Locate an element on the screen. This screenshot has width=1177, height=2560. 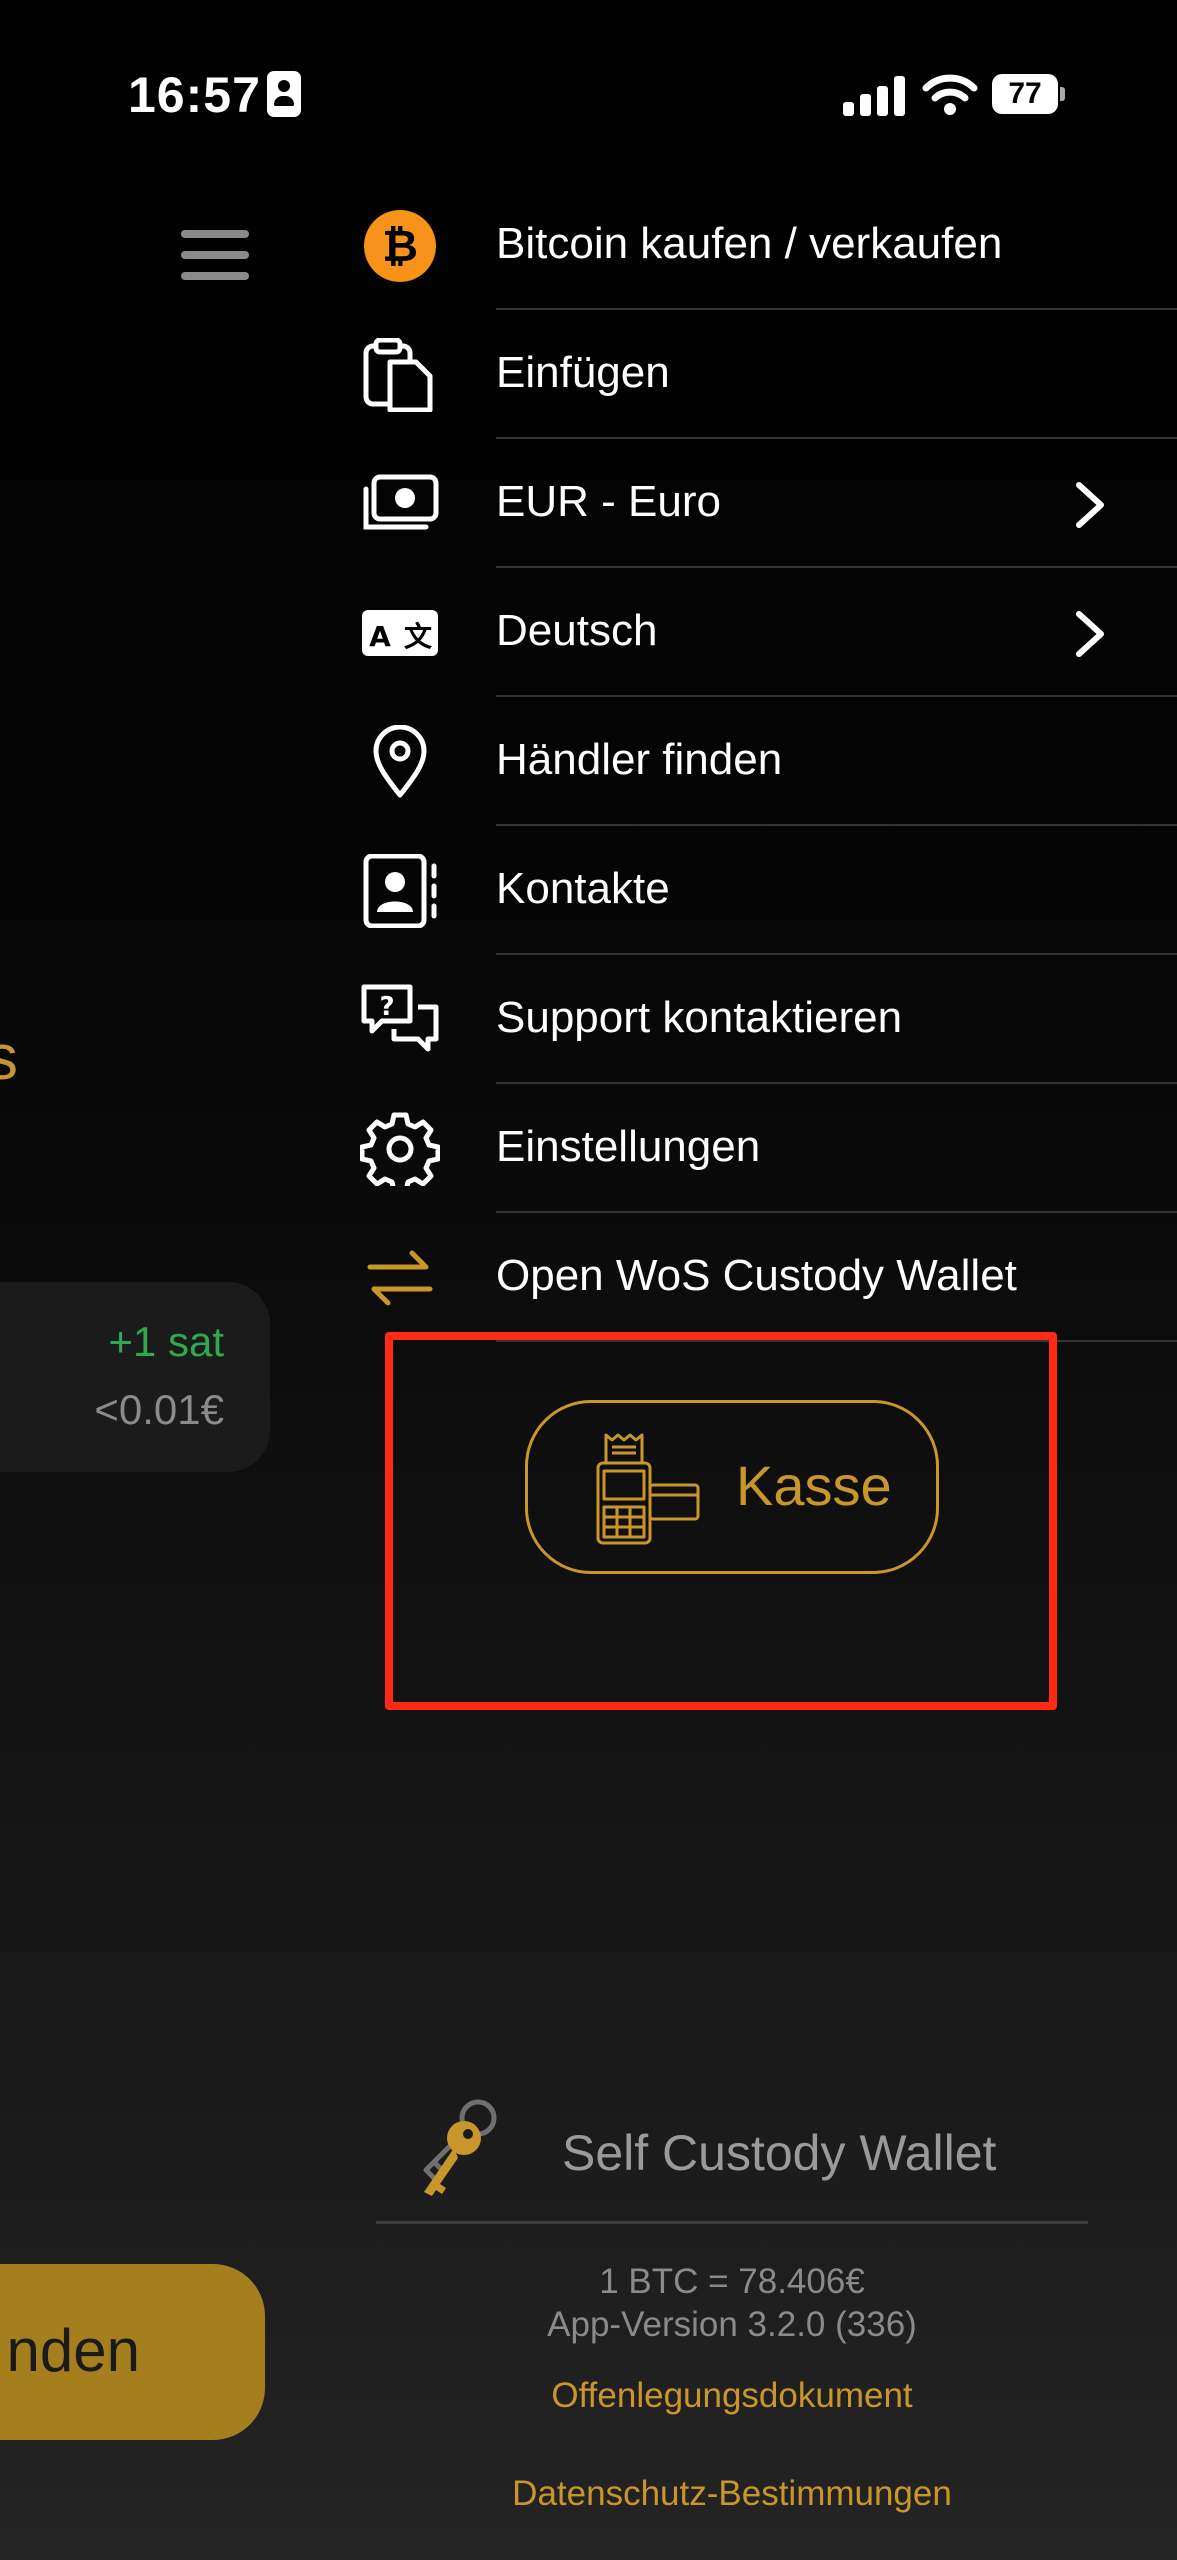
translate-icon: A 文 is located at coordinates (400, 633).